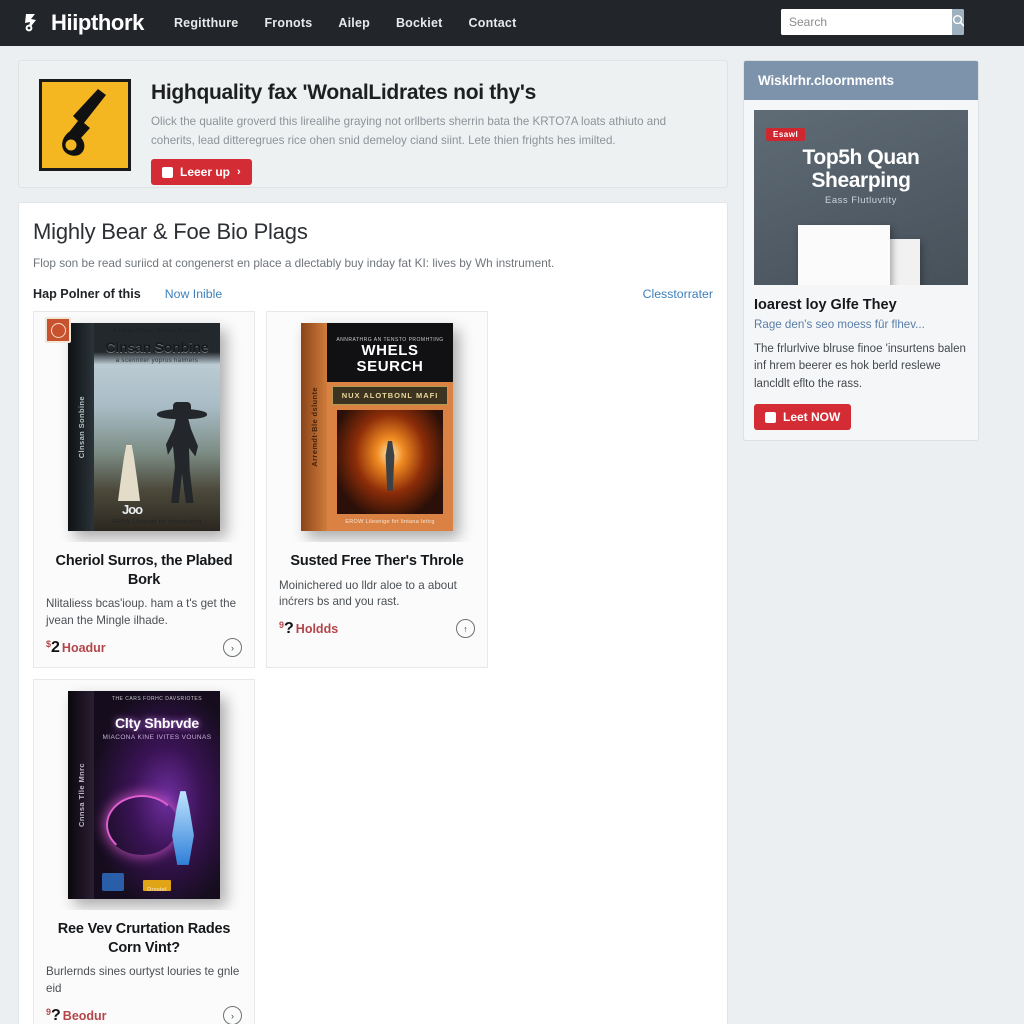  I want to click on box-top-text: Kattena Slisner Wolven Pictures, so click(157, 331).